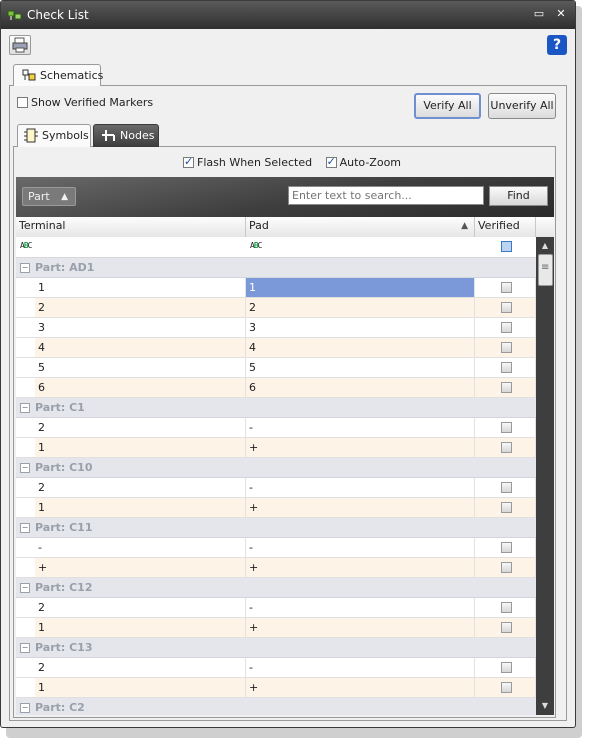 This screenshot has height=743, width=589. What do you see at coordinates (26, 245) in the screenshot?
I see `terminal-filter-icon: ABC` at bounding box center [26, 245].